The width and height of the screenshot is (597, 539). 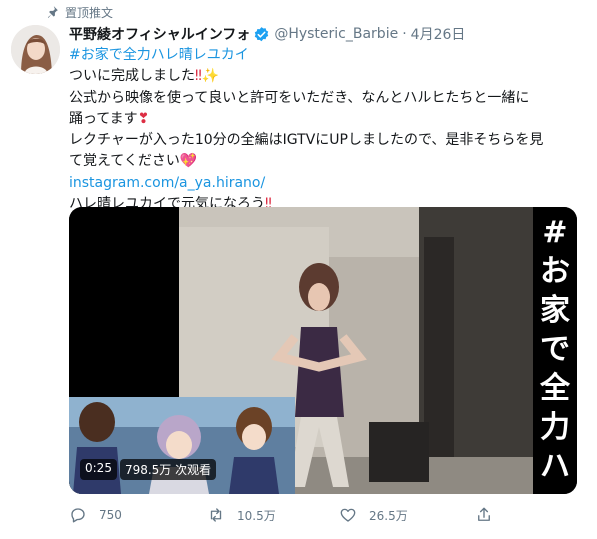 What do you see at coordinates (555, 349) in the screenshot?
I see `overlay-char: で` at bounding box center [555, 349].